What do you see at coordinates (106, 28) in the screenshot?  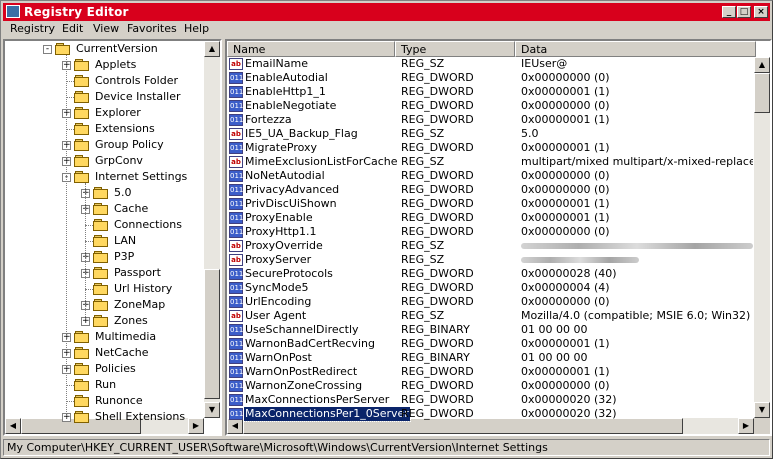 I see `menu-view: View` at bounding box center [106, 28].